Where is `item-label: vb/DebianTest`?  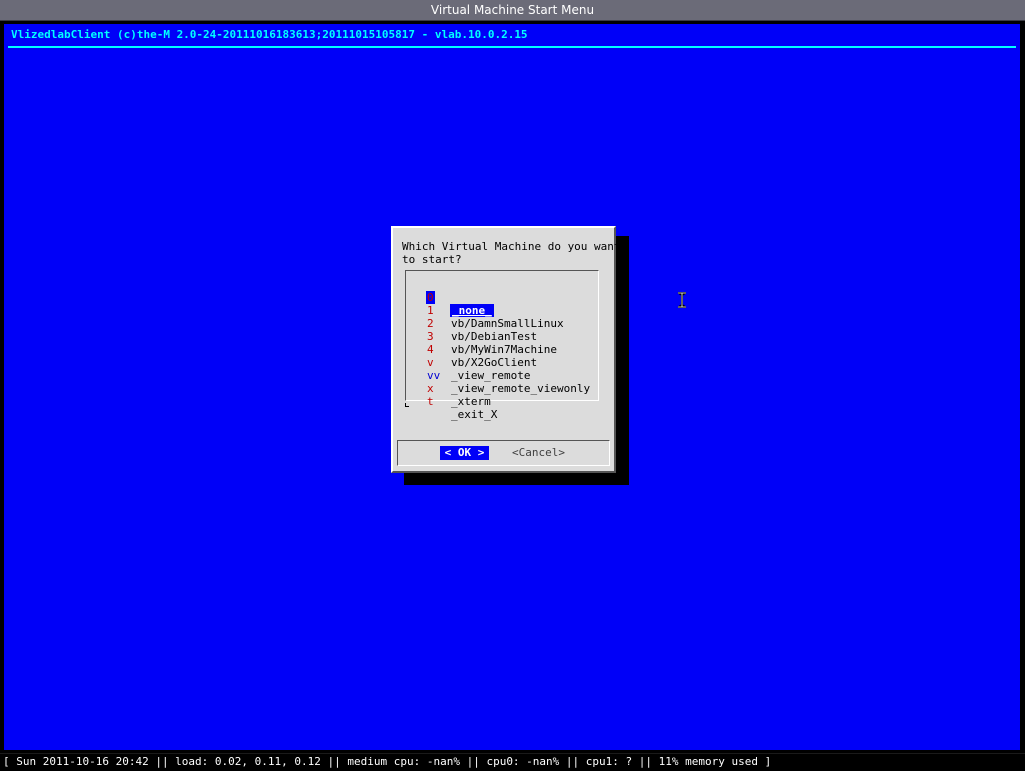
item-label: vb/DebianTest is located at coordinates (494, 336).